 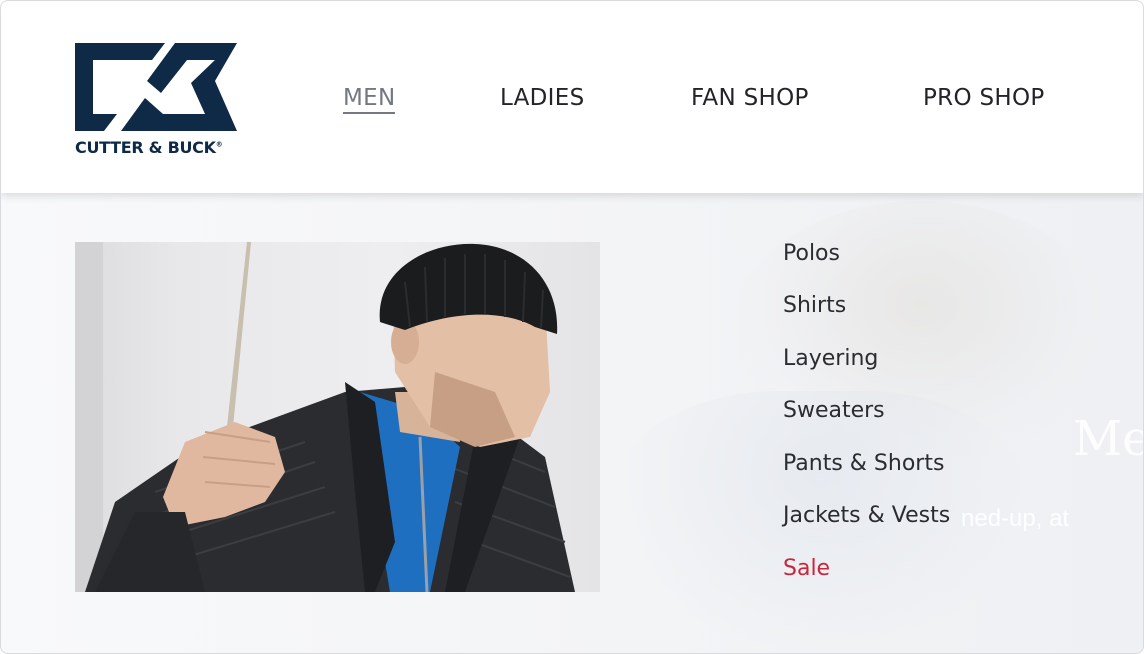 I want to click on nav-men: MEN, so click(x=369, y=99).